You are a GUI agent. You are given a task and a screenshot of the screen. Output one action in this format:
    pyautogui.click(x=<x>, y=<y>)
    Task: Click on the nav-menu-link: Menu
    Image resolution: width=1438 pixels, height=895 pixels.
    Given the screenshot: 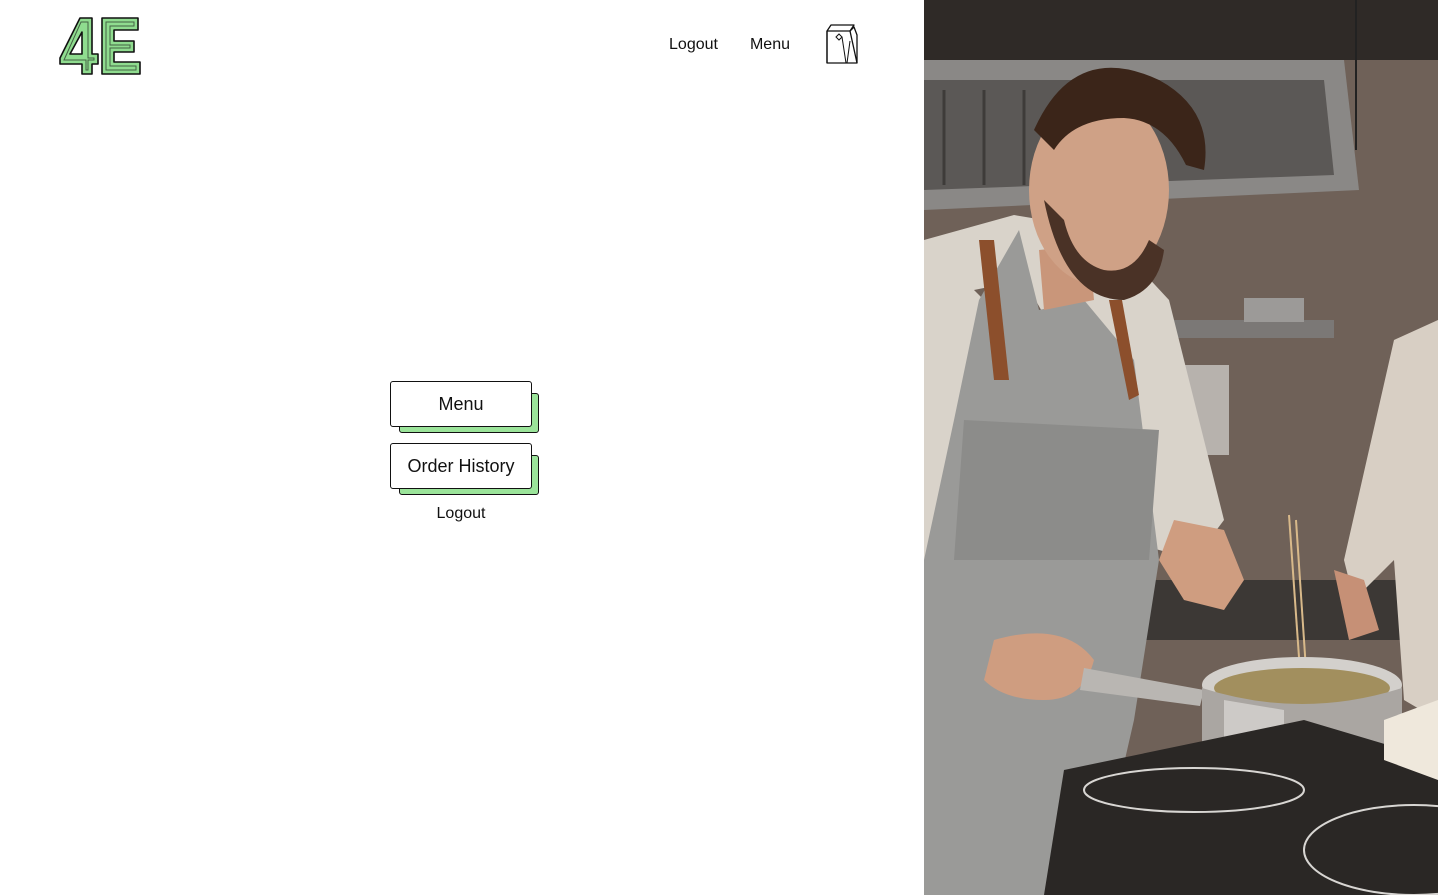 What is the action you would take?
    pyautogui.click(x=770, y=45)
    